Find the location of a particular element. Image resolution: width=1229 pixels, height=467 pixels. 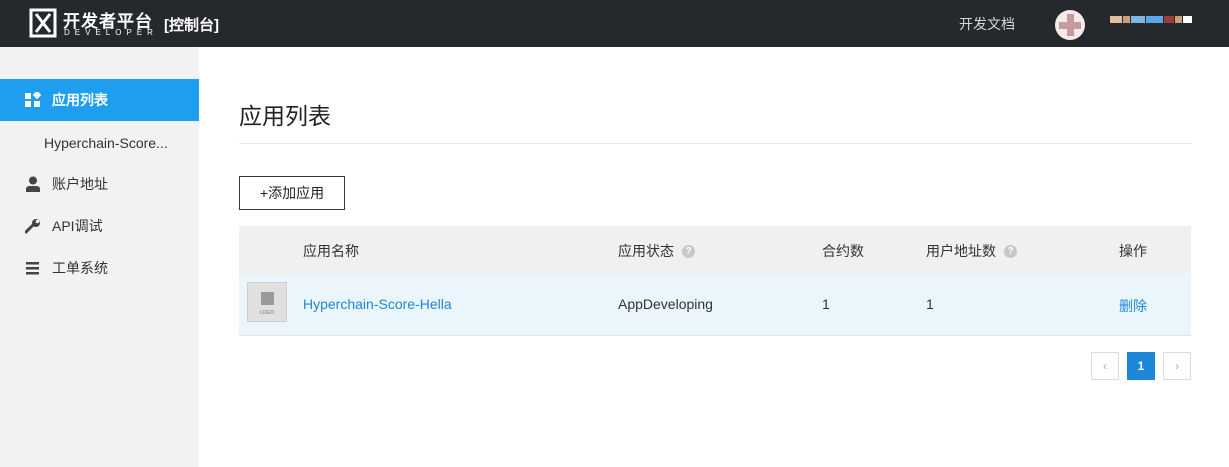

app-logo-image: LOGO is located at coordinates (267, 302).